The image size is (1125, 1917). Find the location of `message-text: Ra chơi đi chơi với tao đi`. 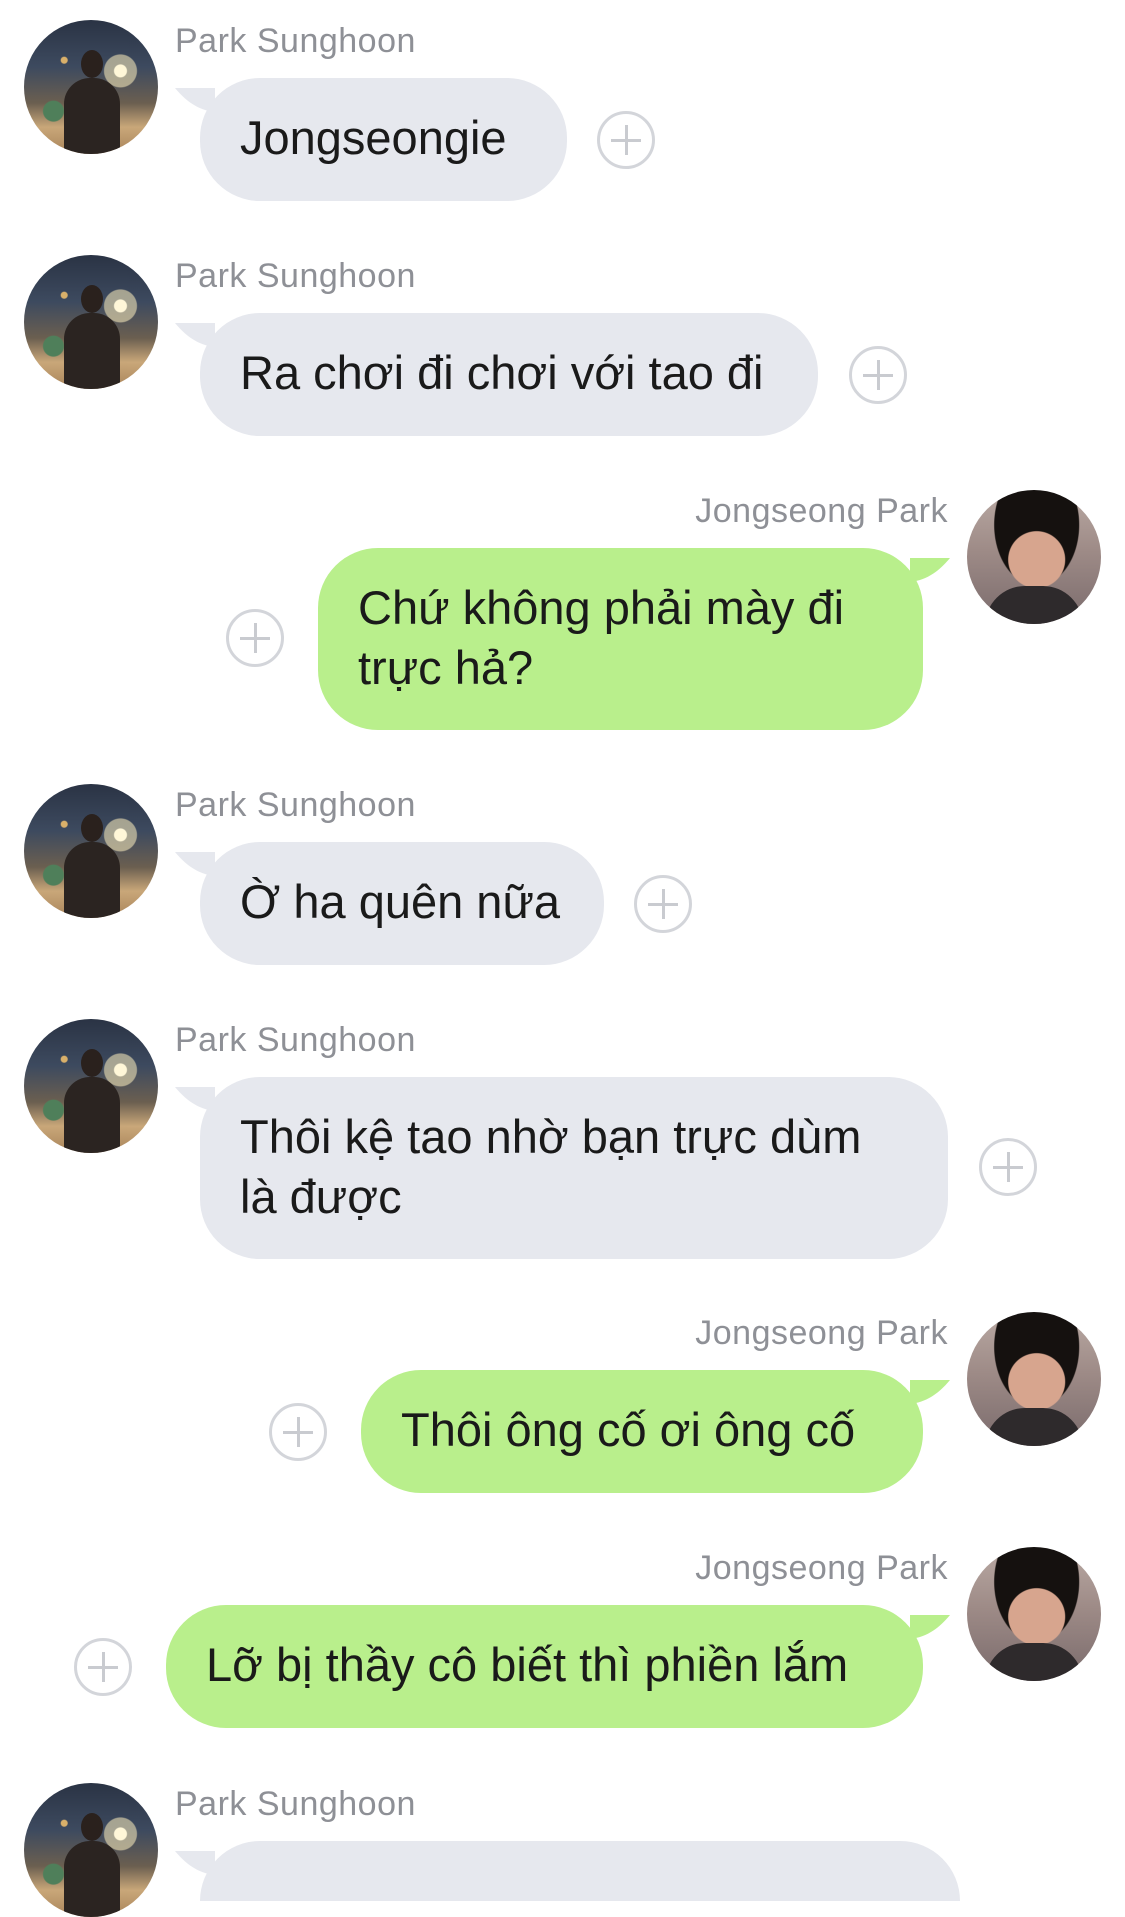

message-text: Ra chơi đi chơi với tao đi is located at coordinates (502, 372).